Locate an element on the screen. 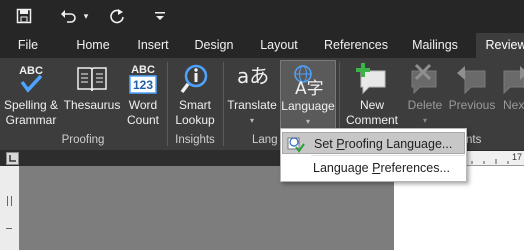  tab-layout: Layout is located at coordinates (279, 45).